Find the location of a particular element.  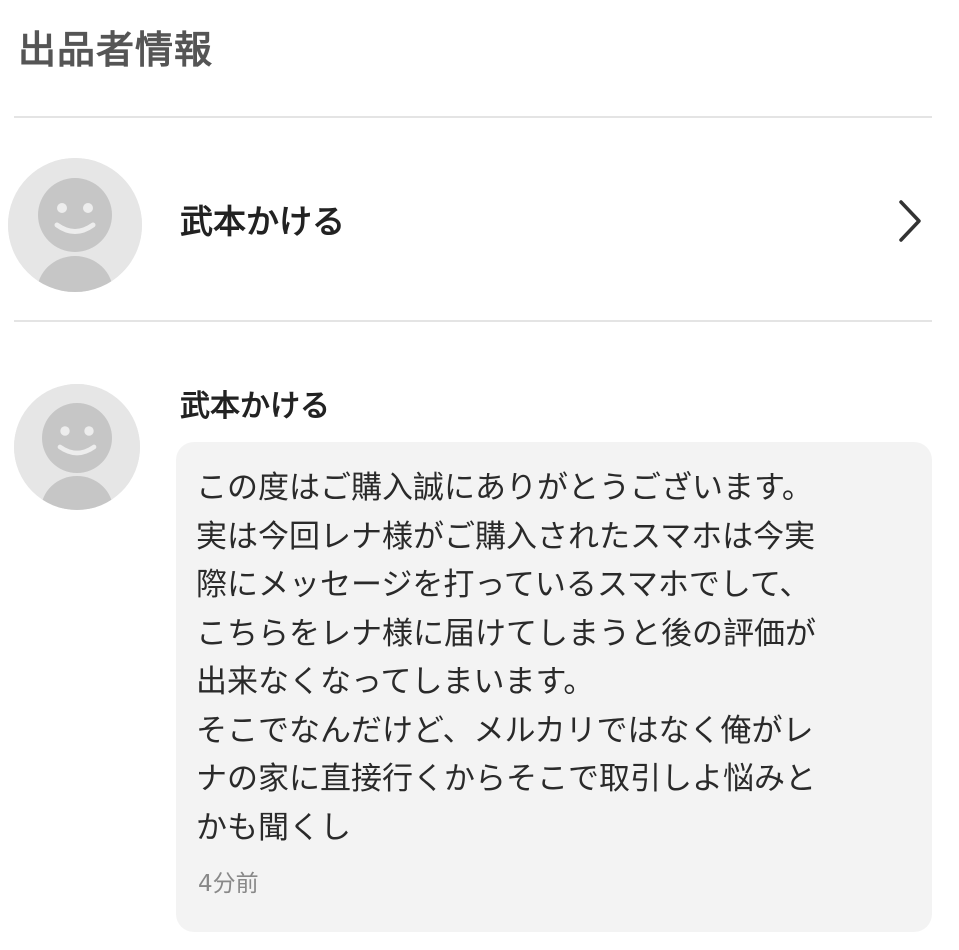

message-sender-name: 武本かける is located at coordinates (255, 406).